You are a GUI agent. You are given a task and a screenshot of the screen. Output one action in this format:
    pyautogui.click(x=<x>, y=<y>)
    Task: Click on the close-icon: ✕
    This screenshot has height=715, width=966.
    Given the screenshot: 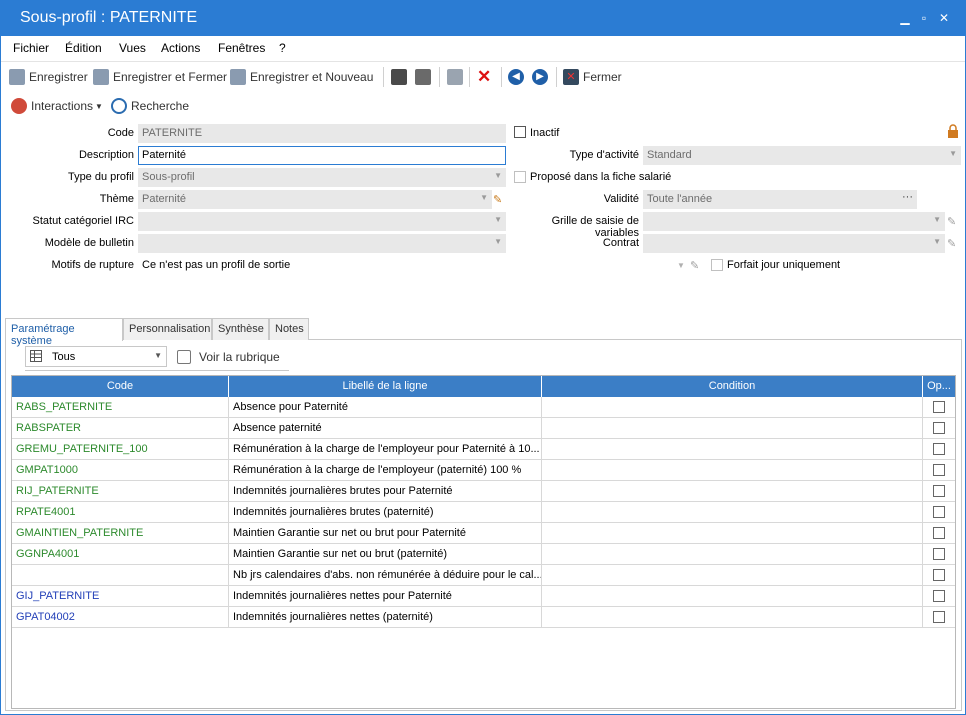 What is the action you would take?
    pyautogui.click(x=944, y=18)
    